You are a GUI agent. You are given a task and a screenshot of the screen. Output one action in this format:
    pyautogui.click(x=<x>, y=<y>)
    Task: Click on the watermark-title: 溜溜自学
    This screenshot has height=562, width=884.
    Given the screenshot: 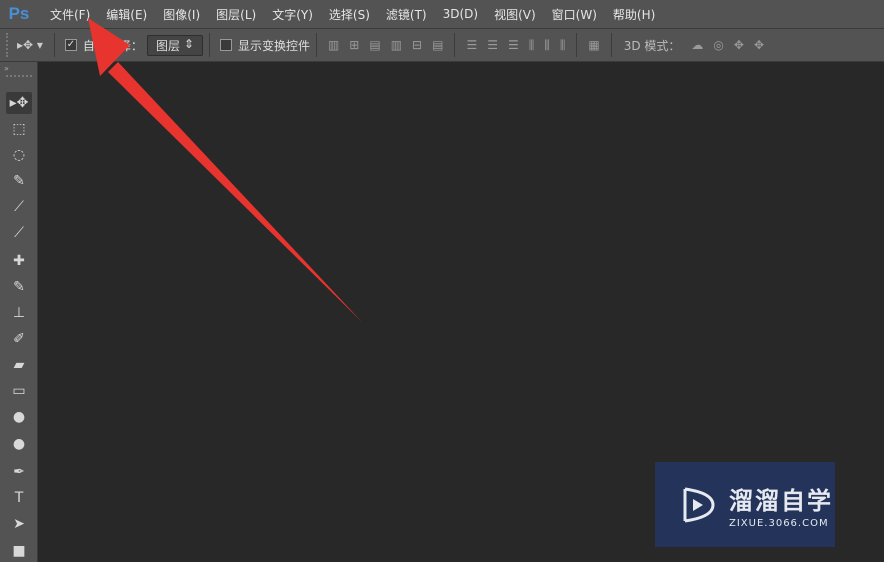 What is the action you would take?
    pyautogui.click(x=781, y=500)
    